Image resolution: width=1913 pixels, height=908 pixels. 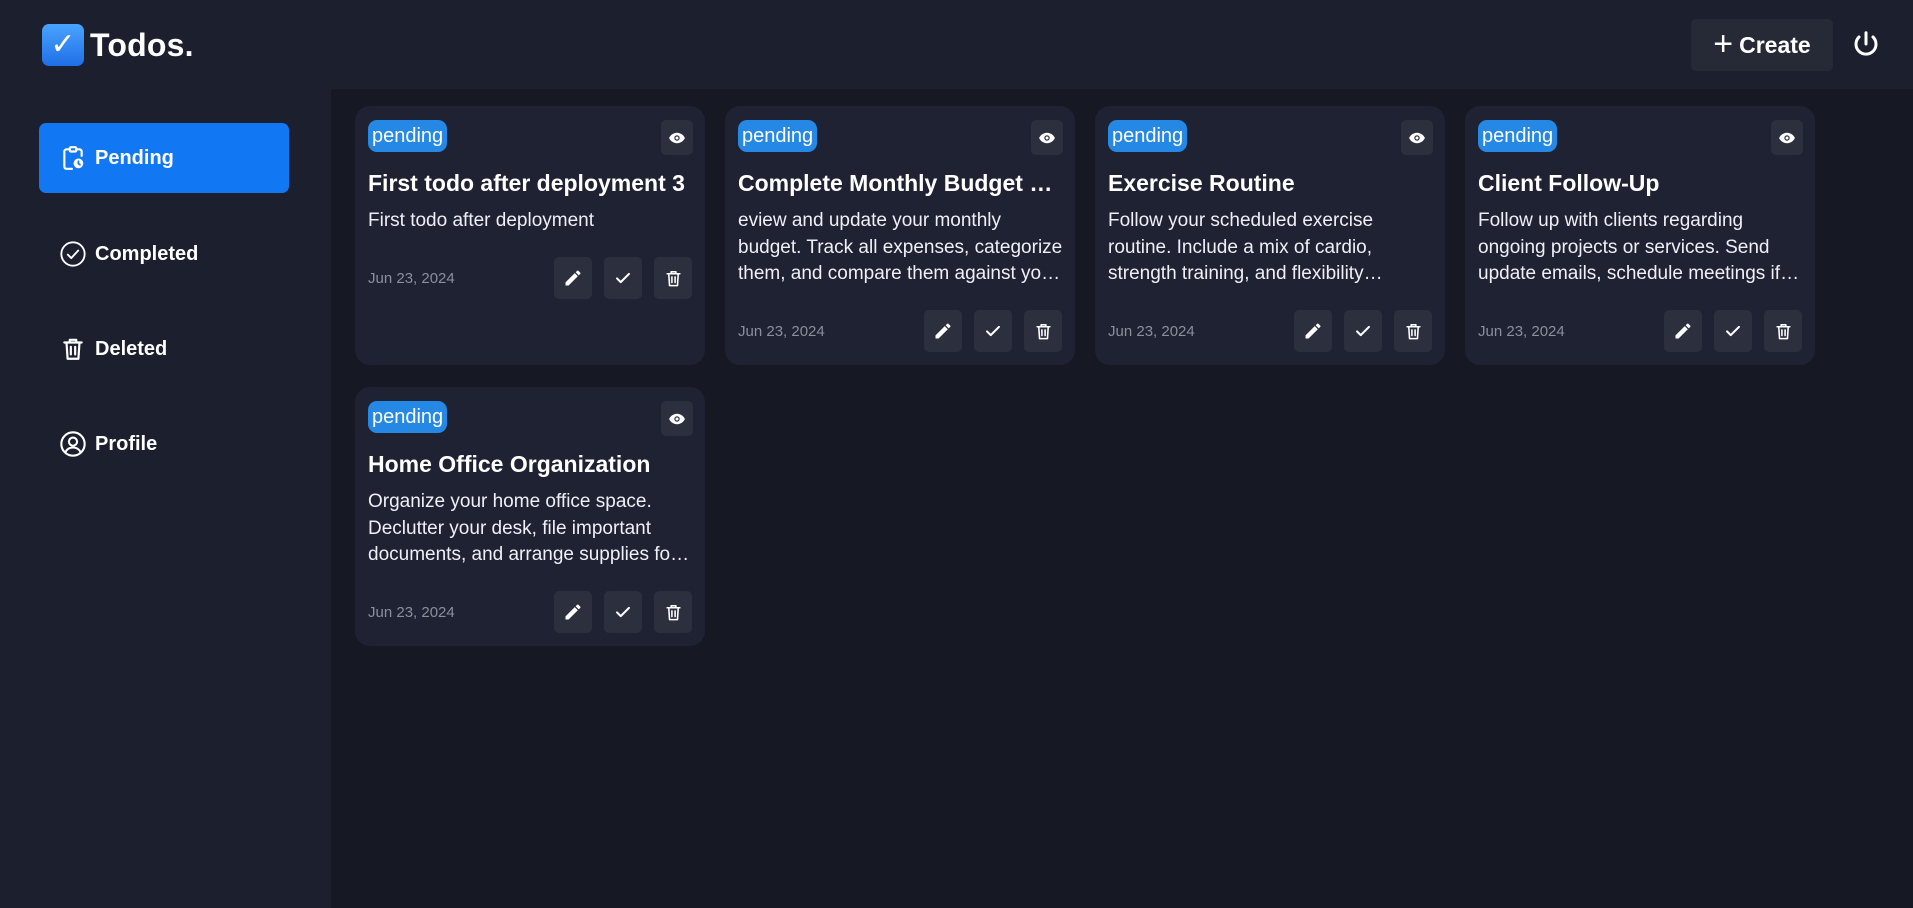 I want to click on power-icon, so click(x=1866, y=43).